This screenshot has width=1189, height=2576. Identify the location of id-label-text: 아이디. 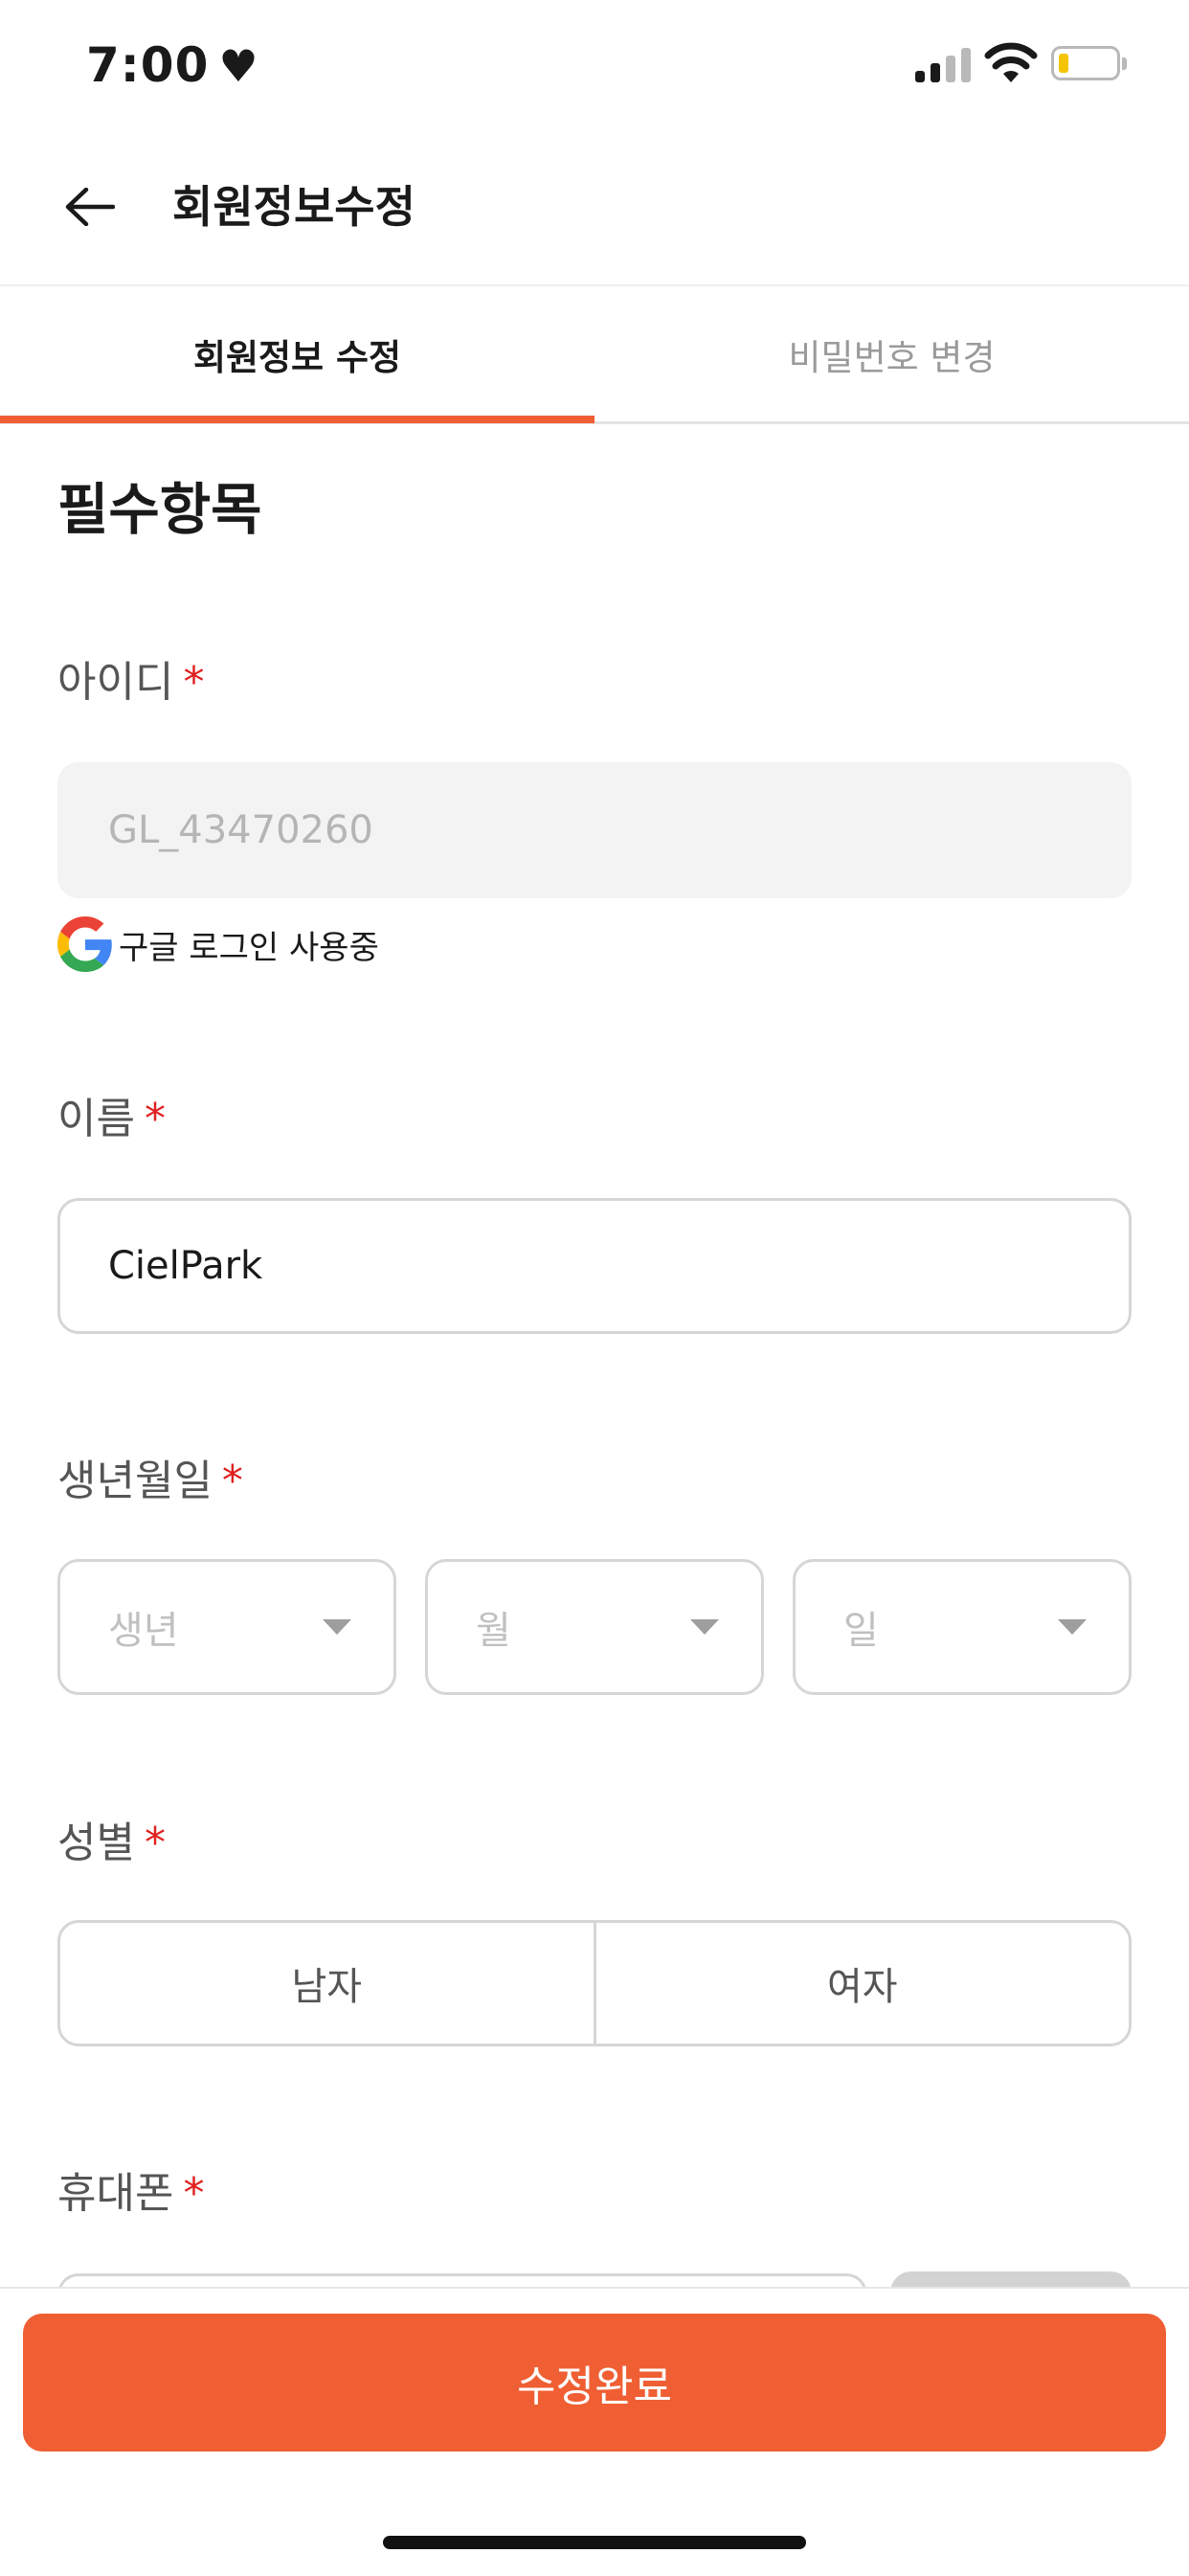
(115, 682).